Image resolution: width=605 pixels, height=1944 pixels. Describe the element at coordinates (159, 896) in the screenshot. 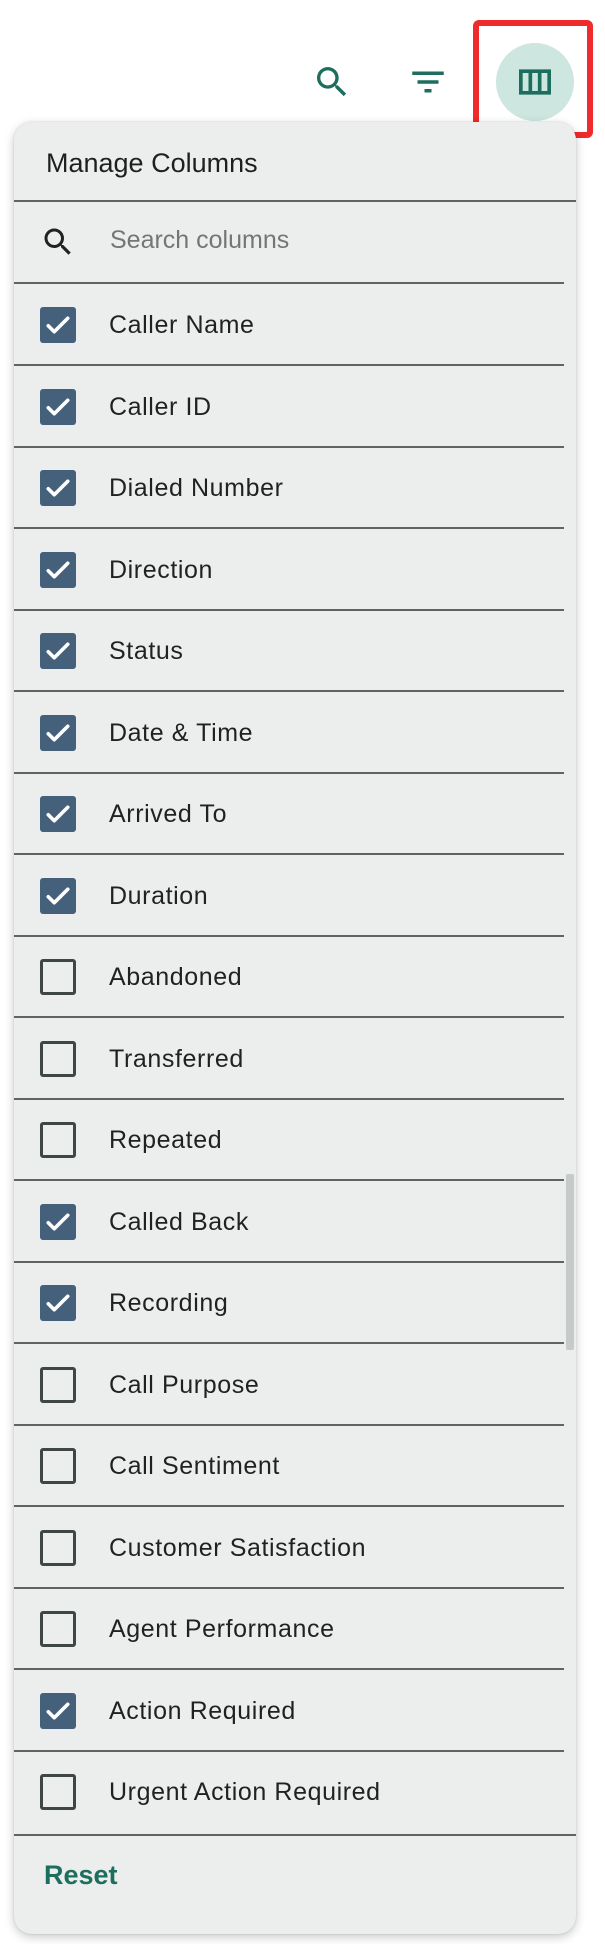

I see `column-option-label: Duration` at that location.